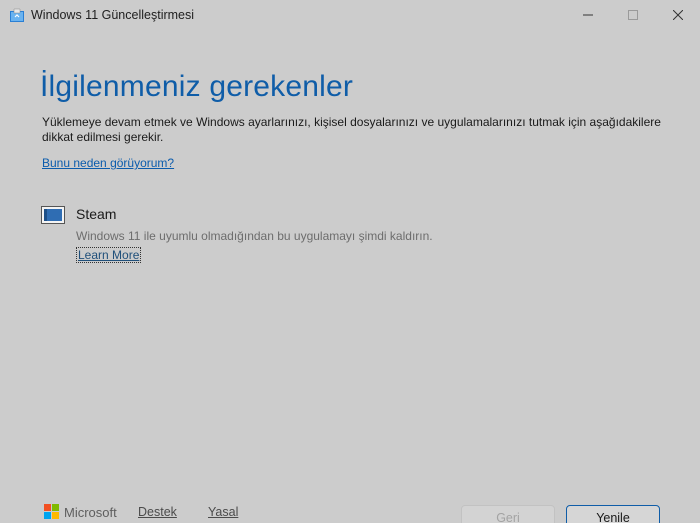 The image size is (700, 523). What do you see at coordinates (109, 255) in the screenshot?
I see `learn-more-link: Learn More` at bounding box center [109, 255].